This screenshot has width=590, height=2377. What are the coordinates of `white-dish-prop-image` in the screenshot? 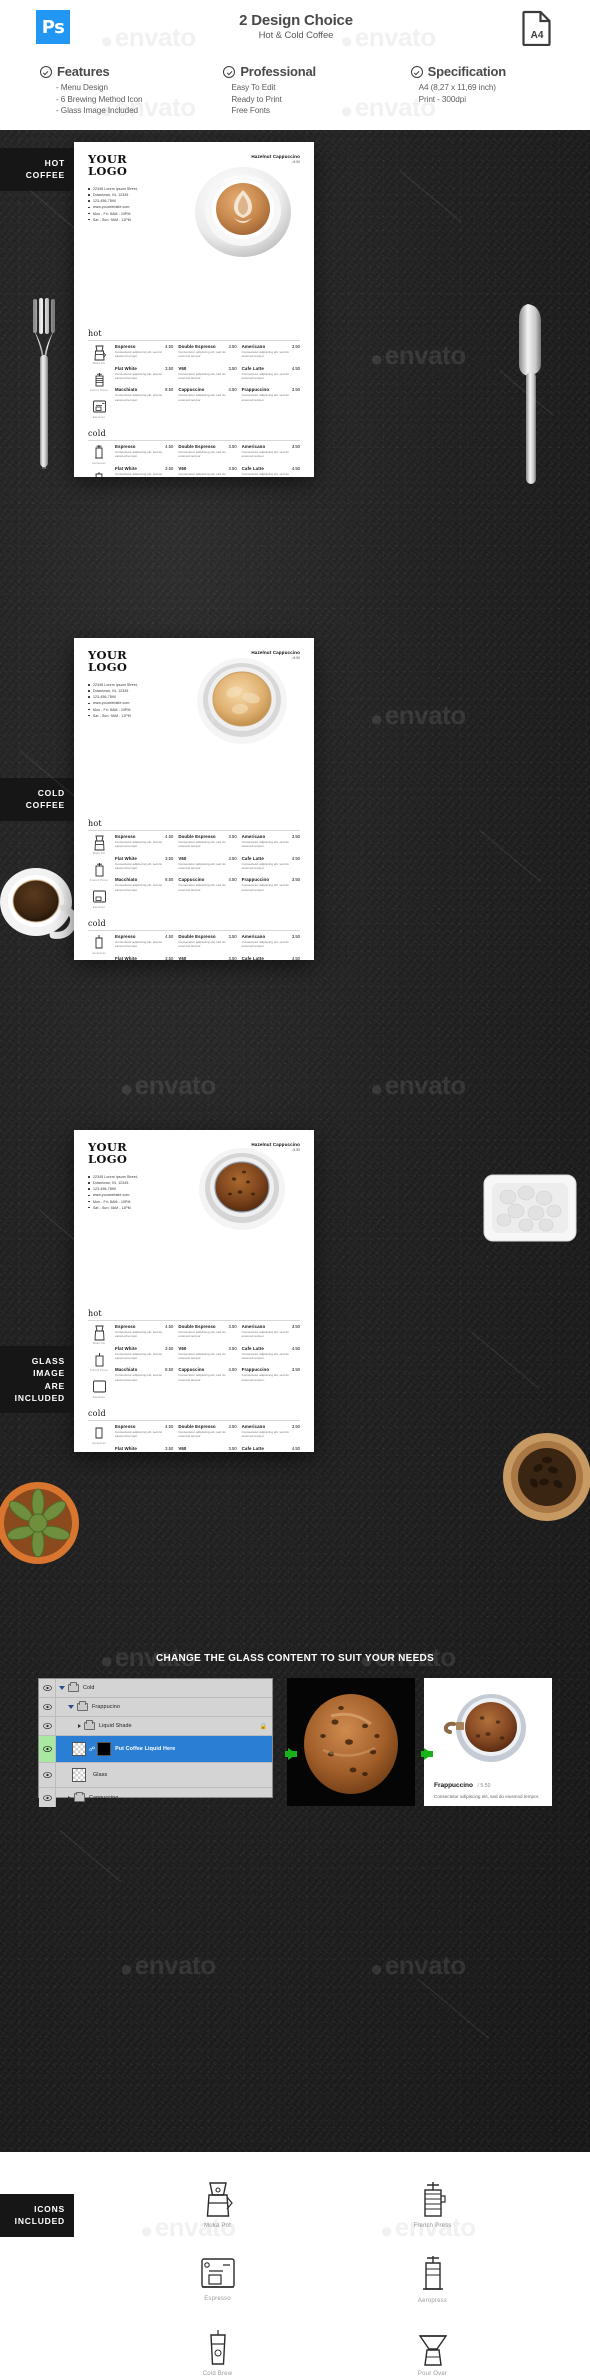 It's located at (530, 1210).